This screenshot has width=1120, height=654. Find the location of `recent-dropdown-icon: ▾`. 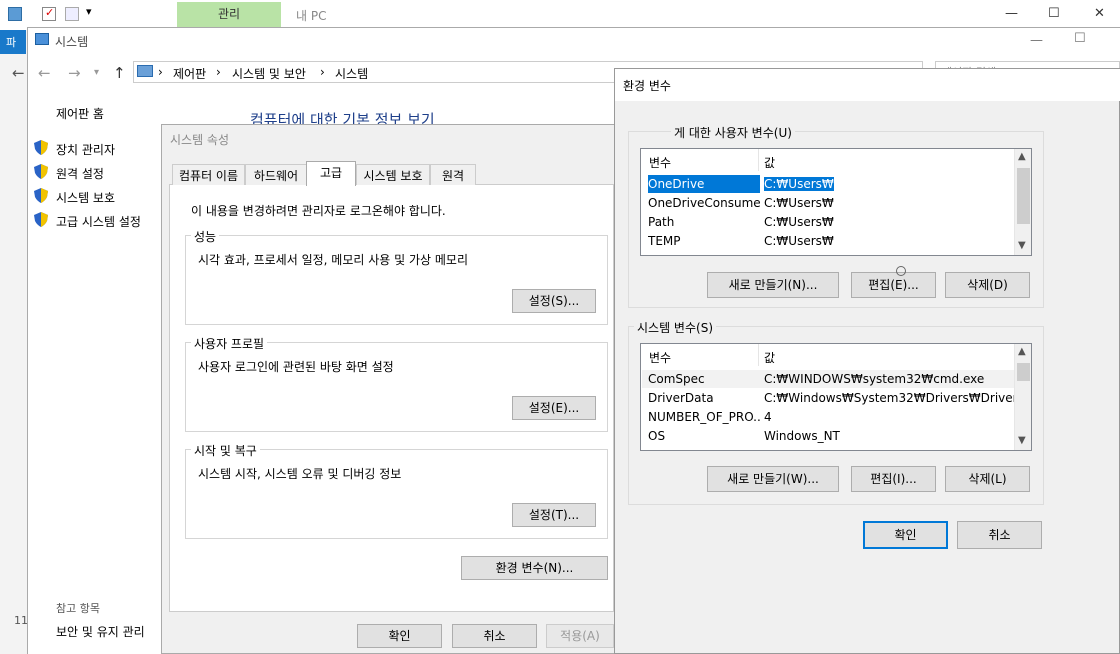

recent-dropdown-icon: ▾ is located at coordinates (96, 72).